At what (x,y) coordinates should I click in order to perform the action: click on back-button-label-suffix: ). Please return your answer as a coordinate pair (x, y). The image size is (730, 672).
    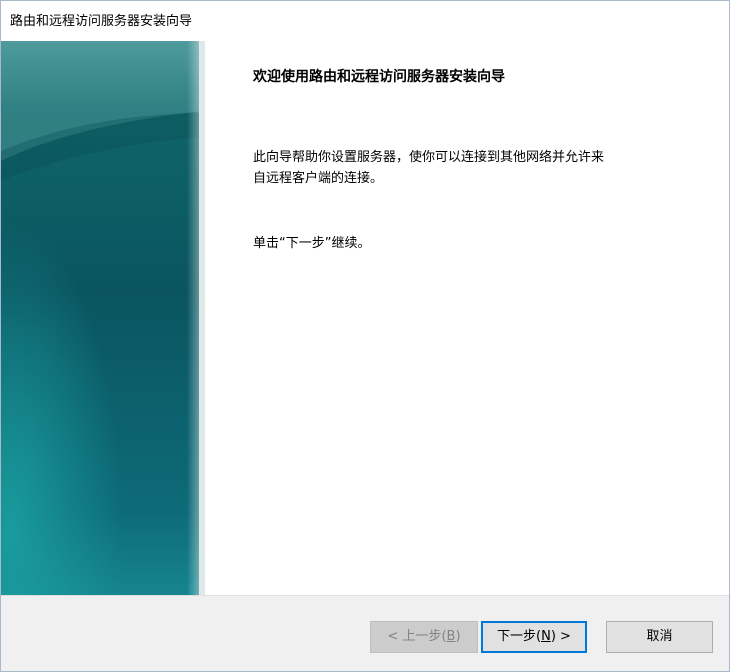
    Looking at the image, I should click on (458, 636).